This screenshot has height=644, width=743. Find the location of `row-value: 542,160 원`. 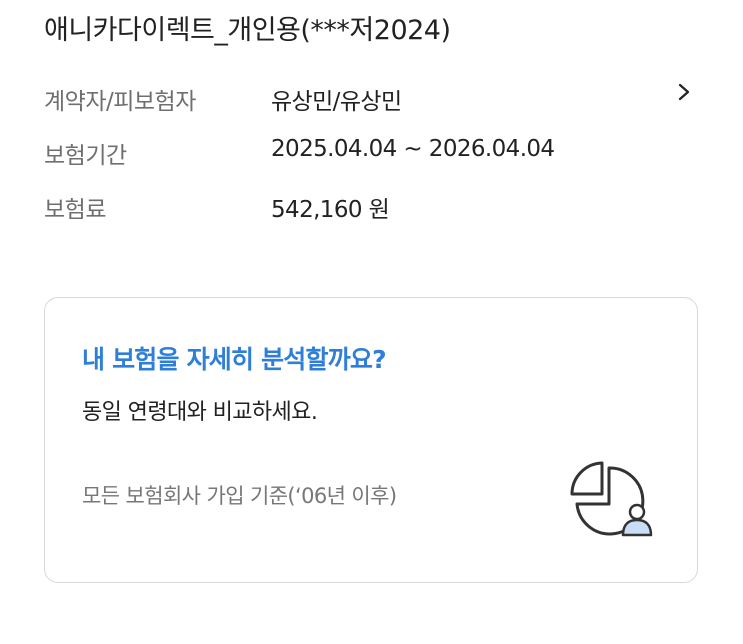

row-value: 542,160 원 is located at coordinates (330, 210).